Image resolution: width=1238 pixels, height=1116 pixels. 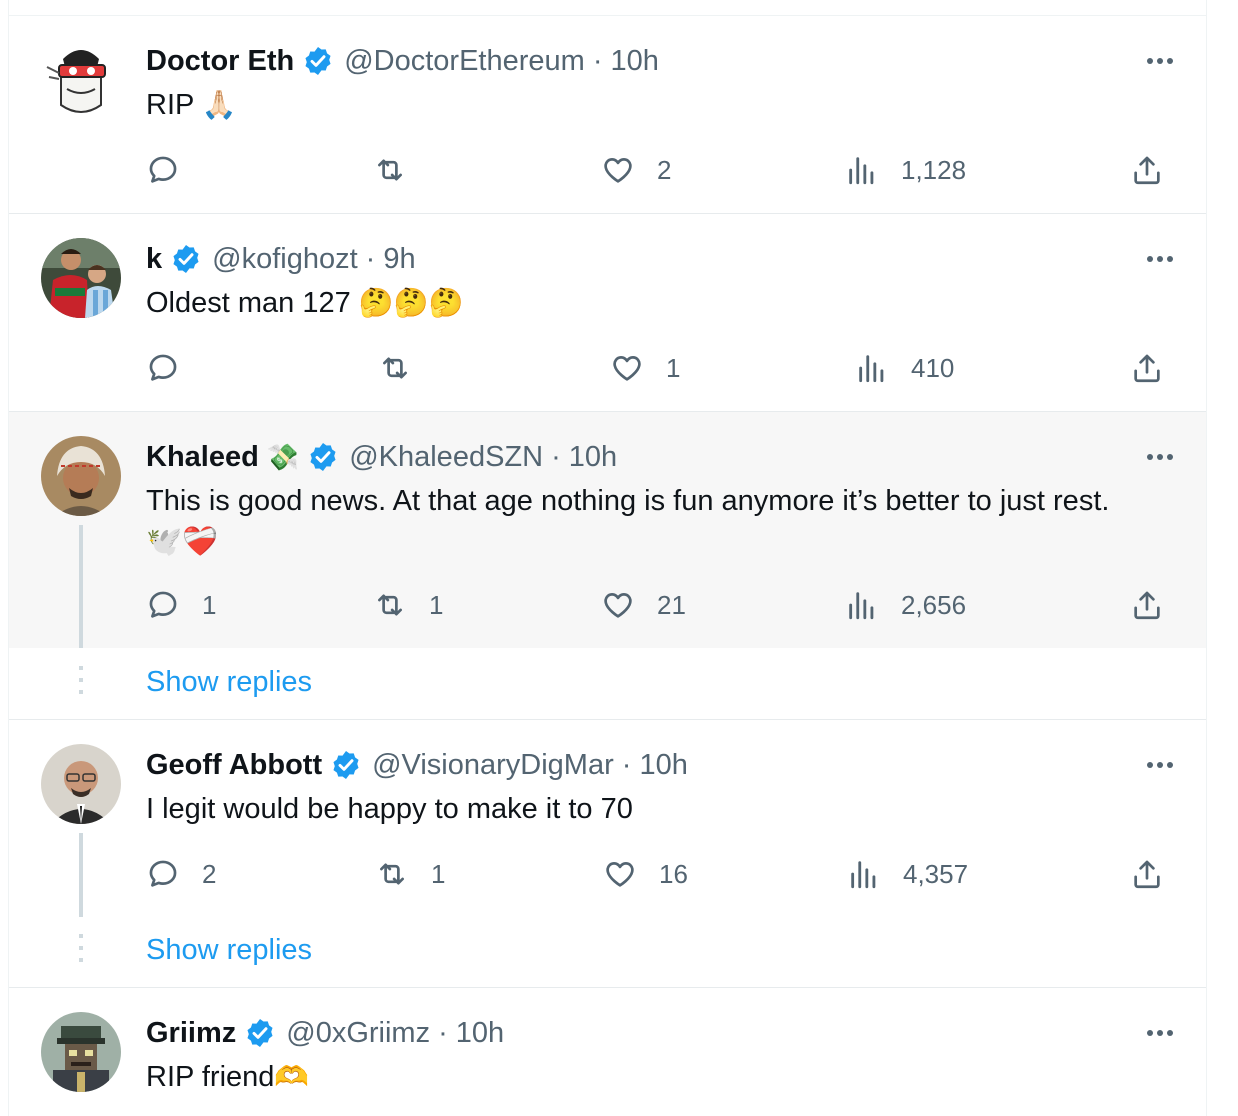 I want to click on heart-icon, so click(x=618, y=605).